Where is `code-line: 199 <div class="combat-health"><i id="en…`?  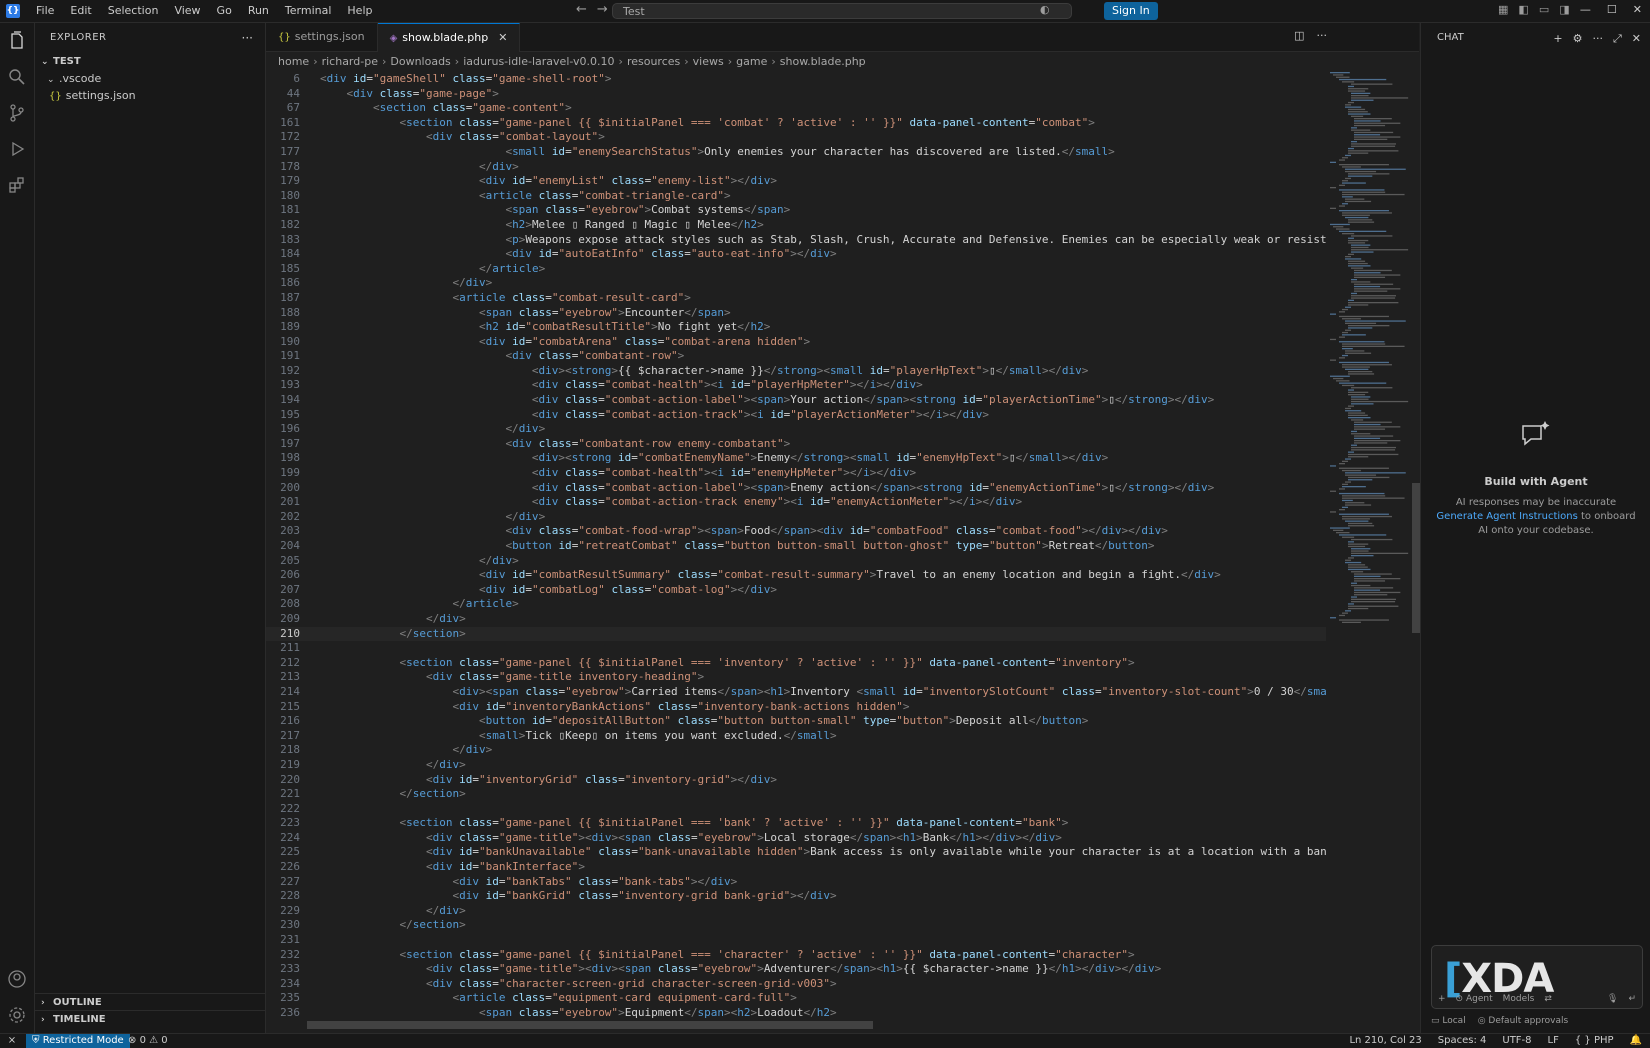 code-line: 199 <div class="combat-health"><i id="en… is located at coordinates (796, 473).